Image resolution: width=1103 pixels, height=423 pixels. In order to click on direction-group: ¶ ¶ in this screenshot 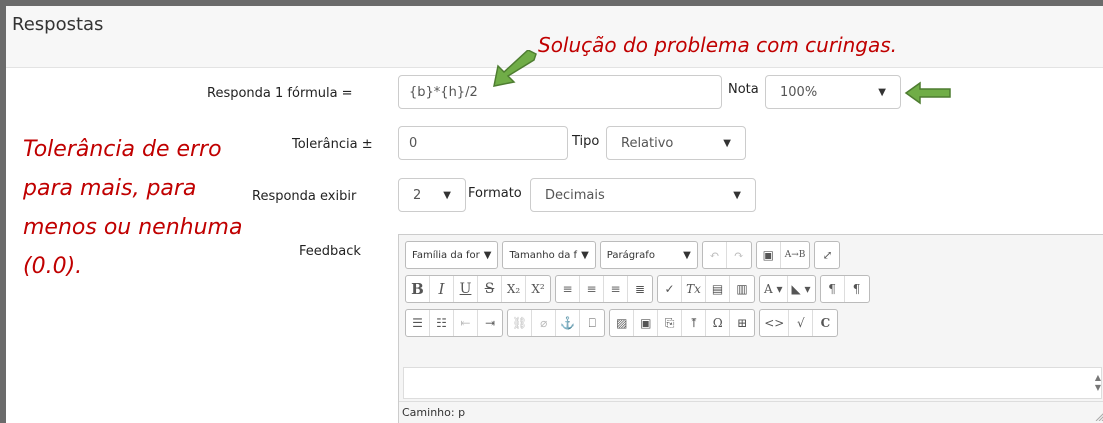, I will do `click(844, 289)`.